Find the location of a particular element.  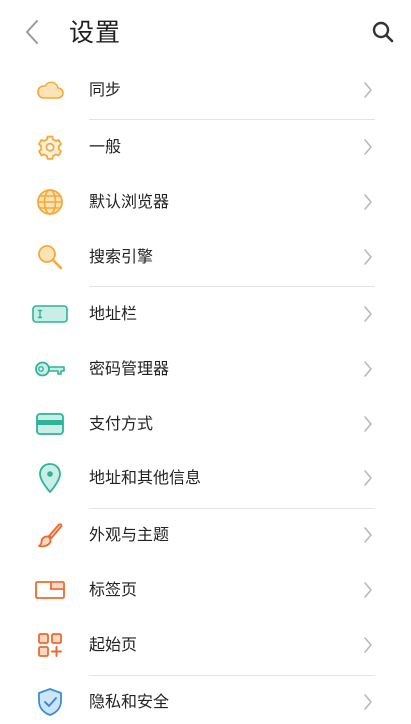

grid-plus-icon is located at coordinates (50, 645).